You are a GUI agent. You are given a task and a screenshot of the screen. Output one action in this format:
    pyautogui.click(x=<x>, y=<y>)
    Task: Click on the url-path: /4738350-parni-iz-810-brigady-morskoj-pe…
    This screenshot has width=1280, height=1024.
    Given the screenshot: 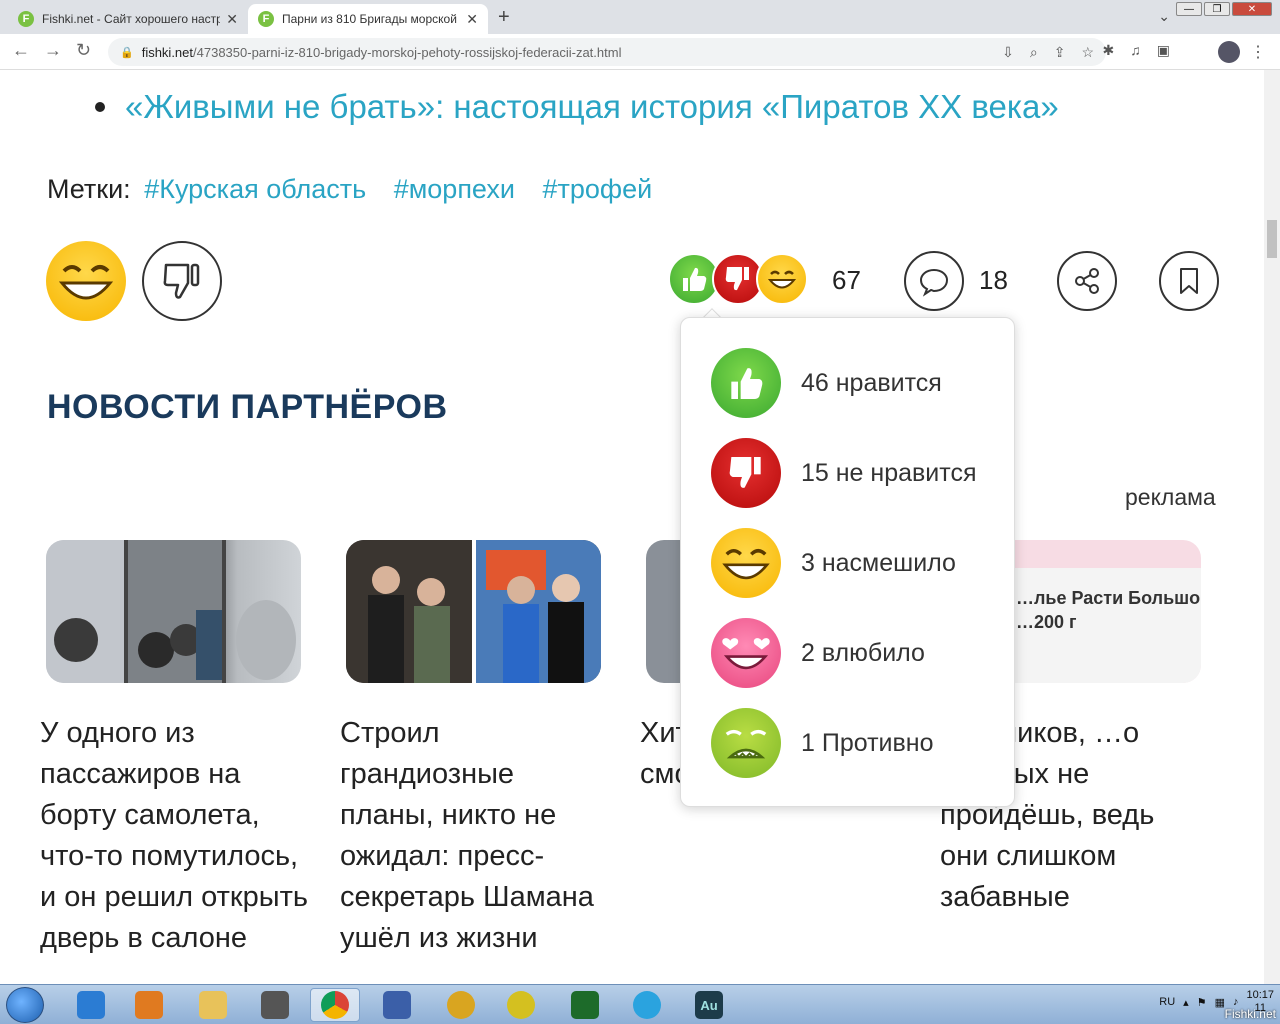 What is the action you would take?
    pyautogui.click(x=407, y=52)
    